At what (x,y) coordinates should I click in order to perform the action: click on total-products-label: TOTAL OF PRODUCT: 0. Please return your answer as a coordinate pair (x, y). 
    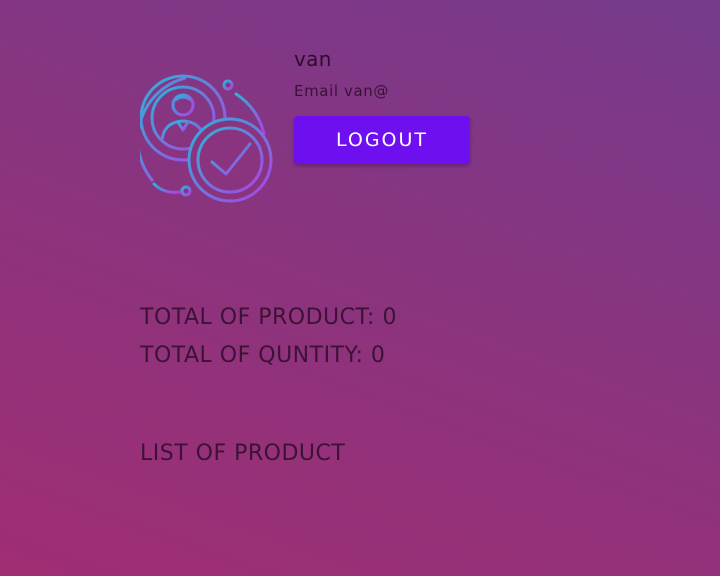
    Looking at the image, I should click on (268, 317).